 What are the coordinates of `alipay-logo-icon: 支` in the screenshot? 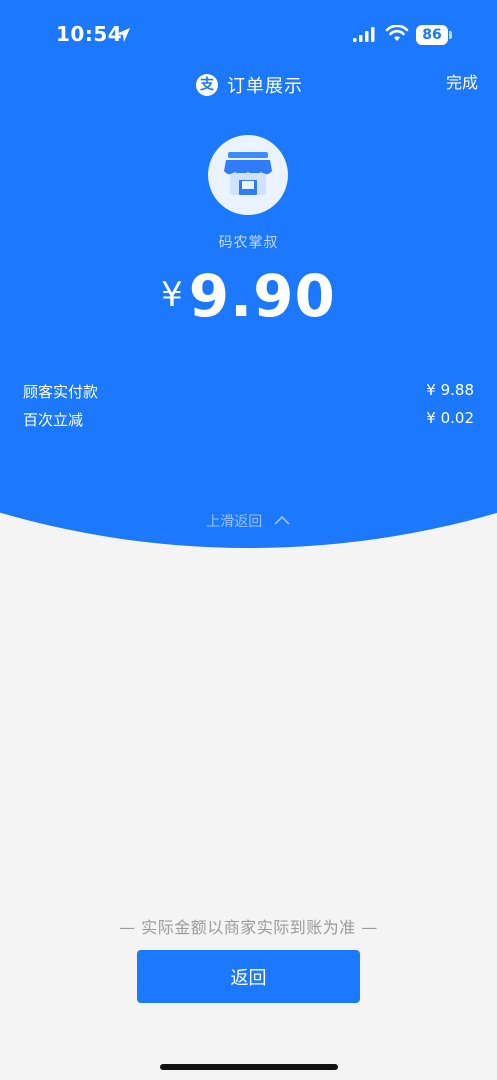 It's located at (207, 85).